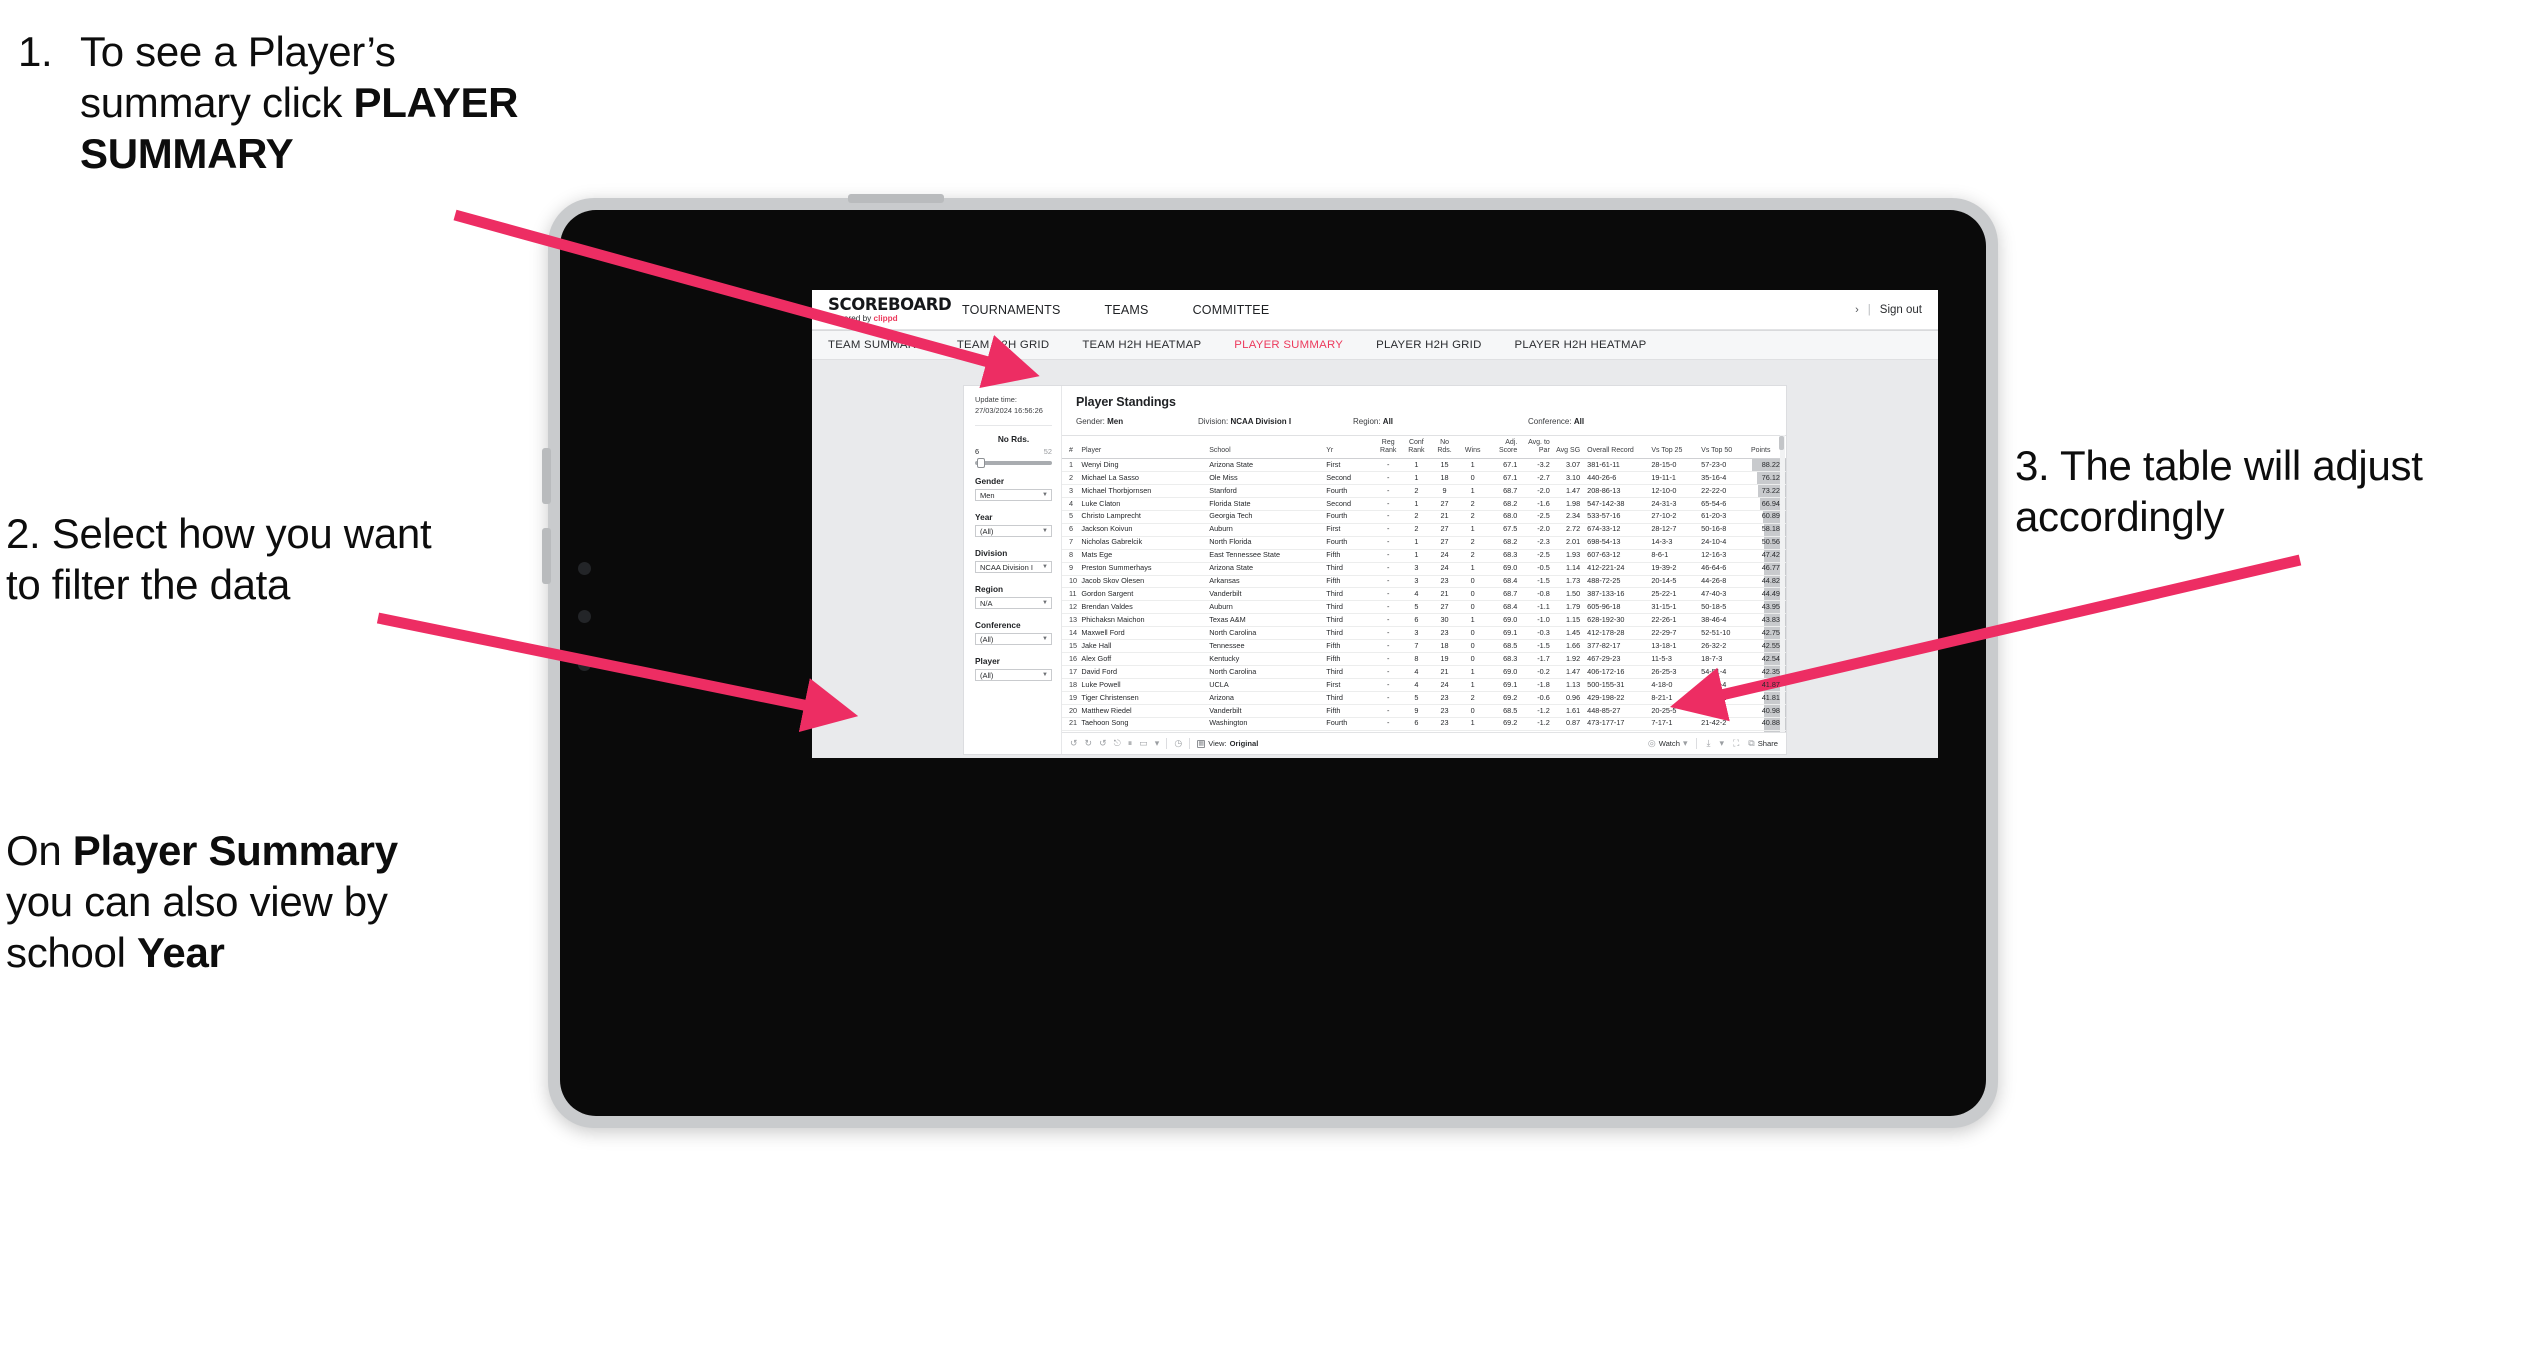 The height and width of the screenshot is (1359, 2526). What do you see at coordinates (1763, 744) in the screenshot?
I see `share-button: ⧉ Share` at bounding box center [1763, 744].